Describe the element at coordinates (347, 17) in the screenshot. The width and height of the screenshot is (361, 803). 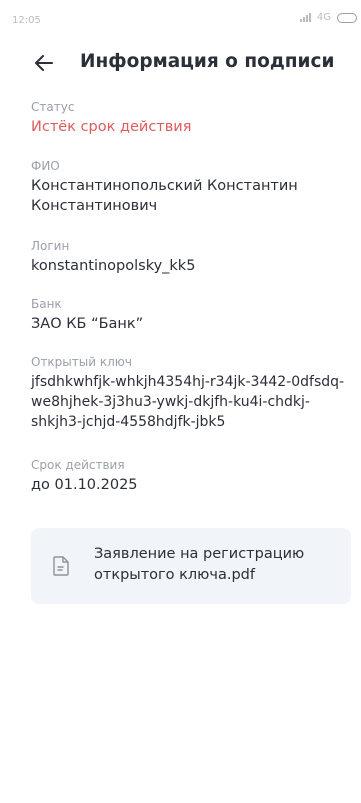
I see `battery-icon` at that location.